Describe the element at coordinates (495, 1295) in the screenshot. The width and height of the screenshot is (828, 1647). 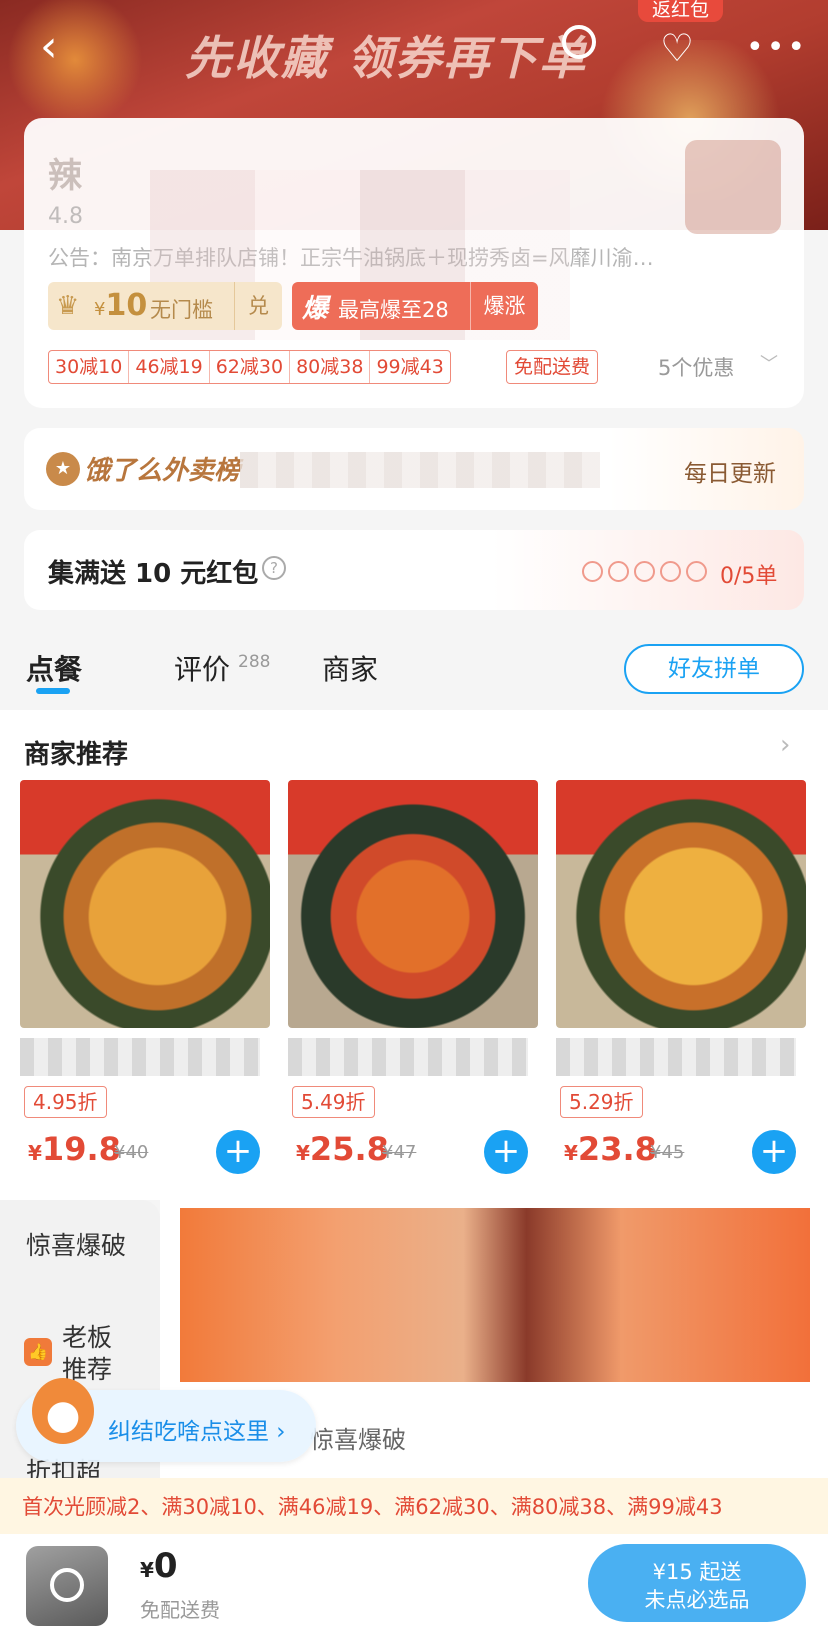
I see `category-banner-image` at that location.